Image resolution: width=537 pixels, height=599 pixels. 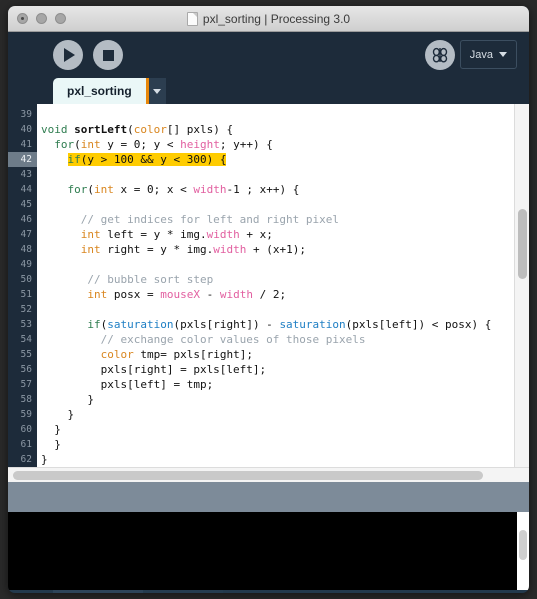 What do you see at coordinates (26, 429) in the screenshot?
I see `line-number: 60` at bounding box center [26, 429].